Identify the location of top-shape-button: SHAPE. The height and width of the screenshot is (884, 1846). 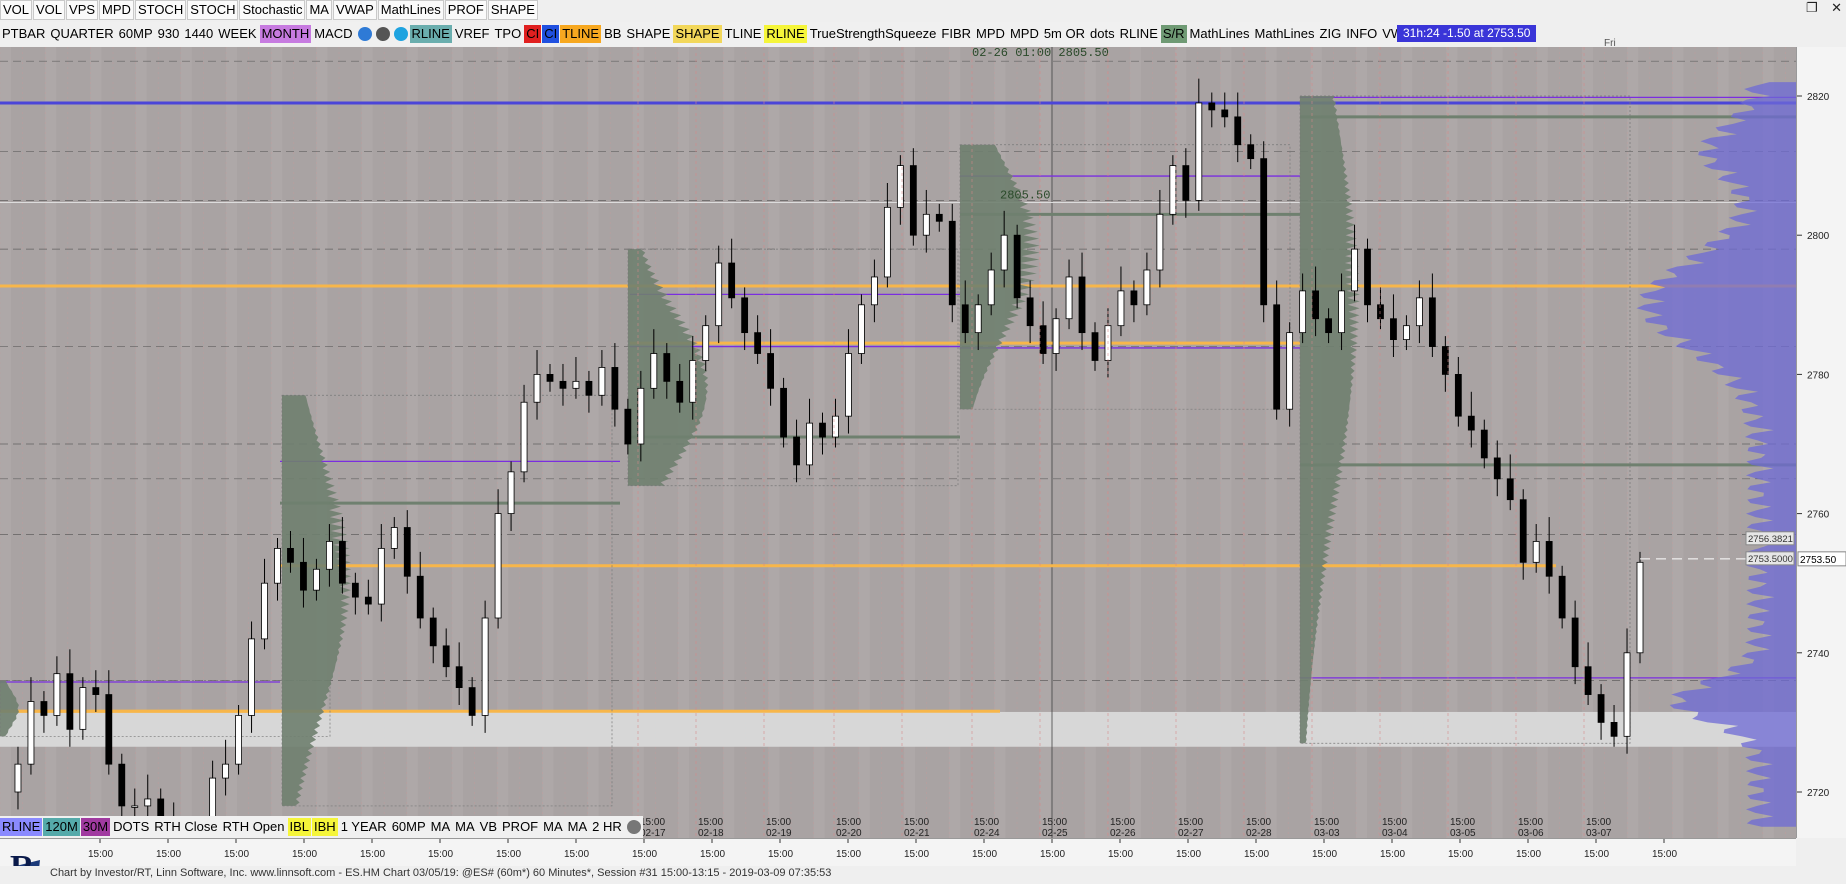
(512, 10).